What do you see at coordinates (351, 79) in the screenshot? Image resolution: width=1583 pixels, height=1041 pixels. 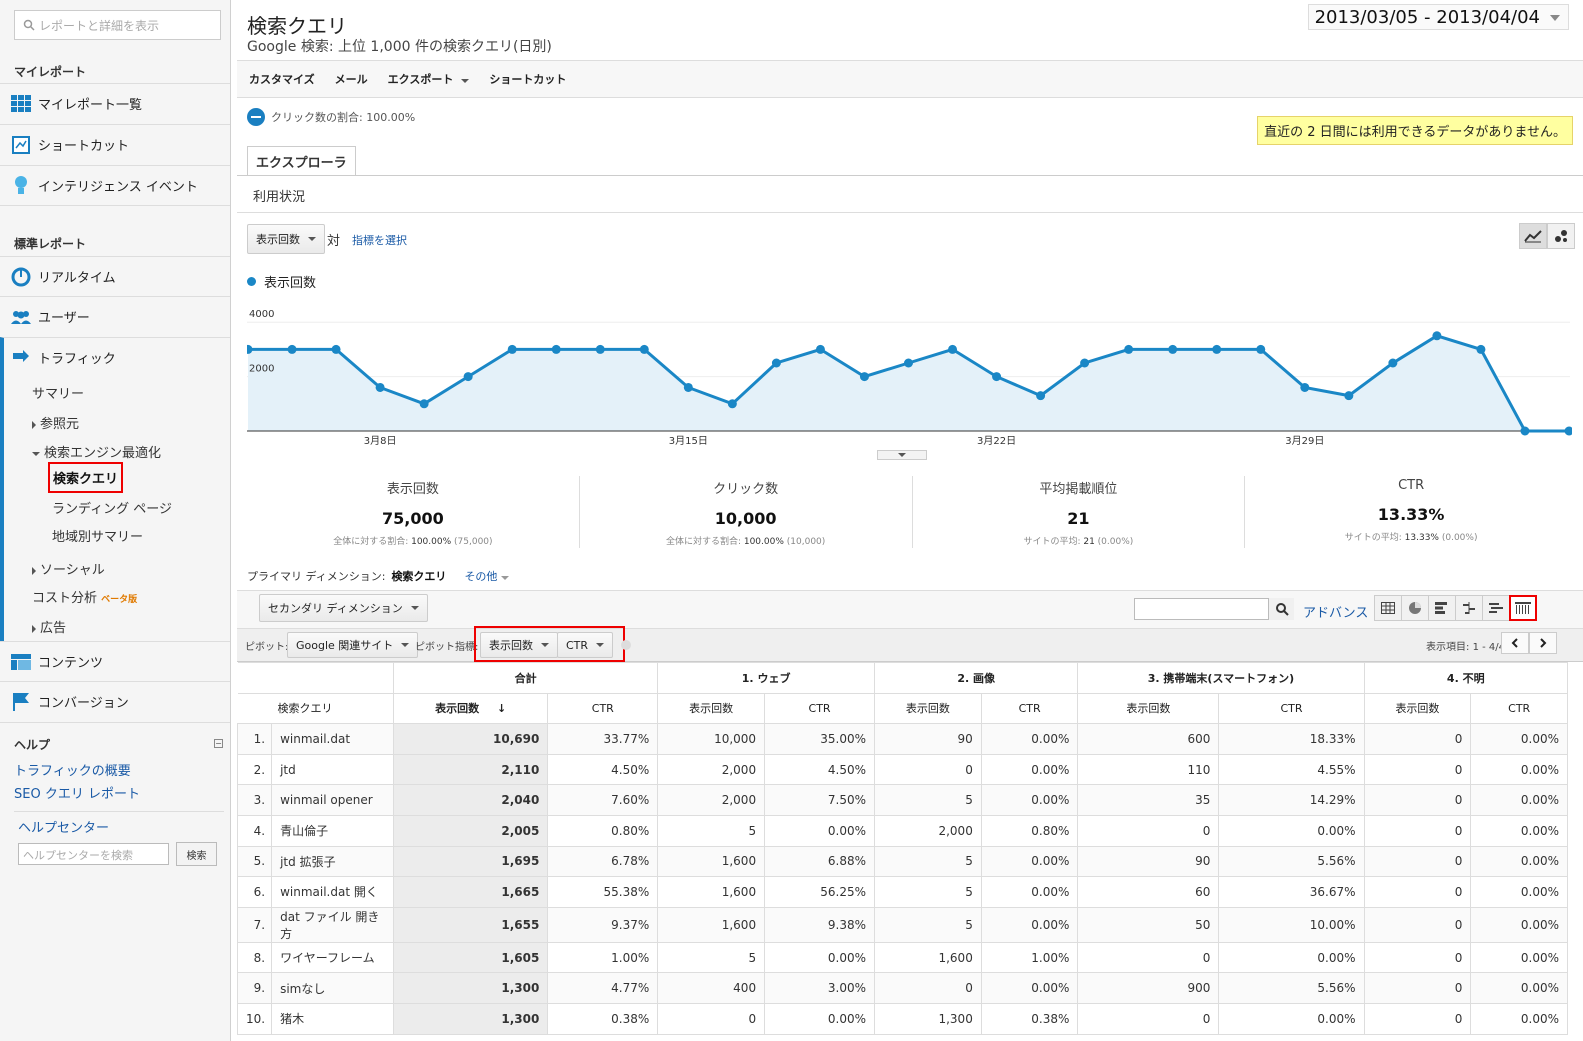 I see `mail-button: メール` at bounding box center [351, 79].